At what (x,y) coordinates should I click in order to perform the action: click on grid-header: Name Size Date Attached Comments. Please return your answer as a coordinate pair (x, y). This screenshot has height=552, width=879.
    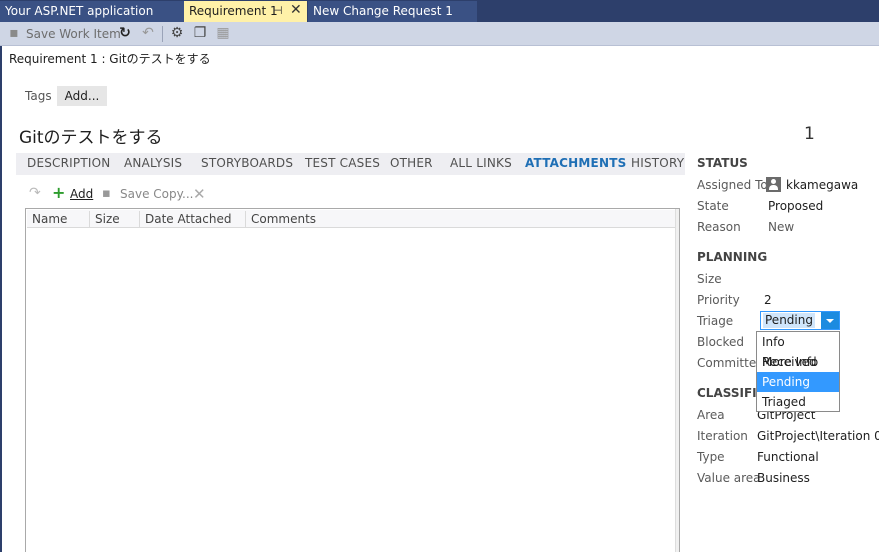
    Looking at the image, I should click on (351, 219).